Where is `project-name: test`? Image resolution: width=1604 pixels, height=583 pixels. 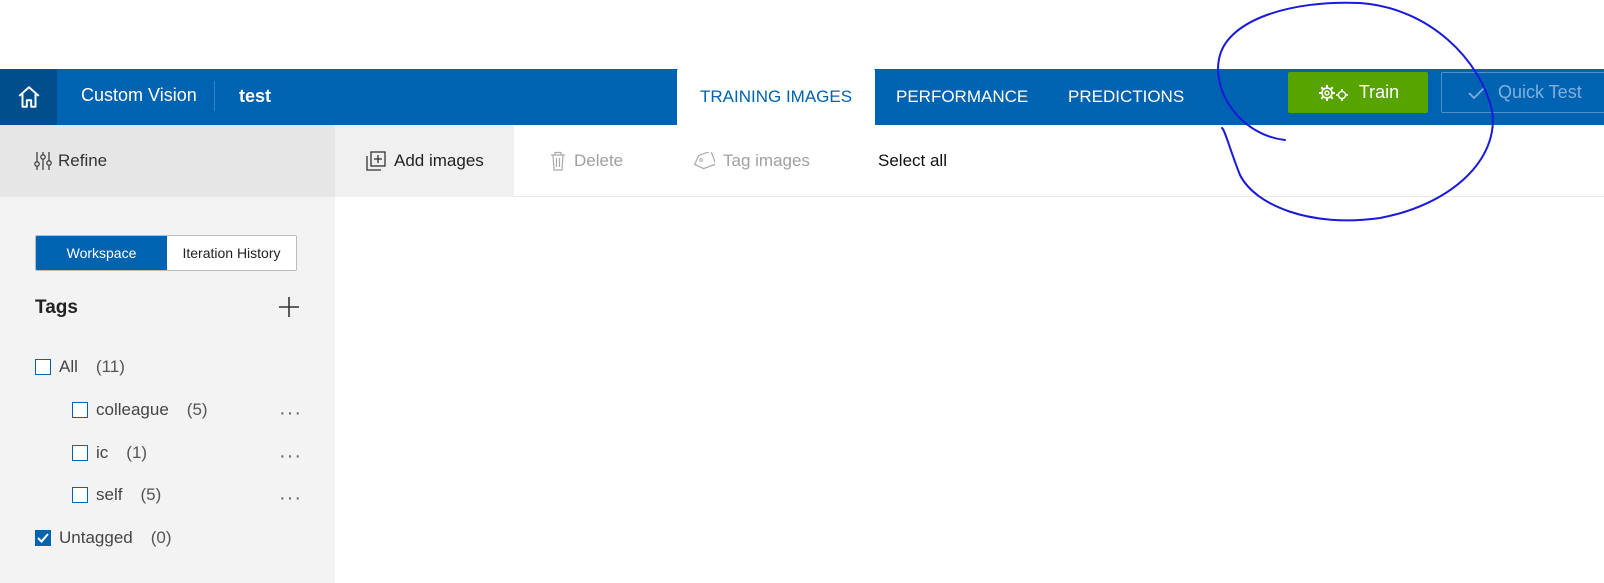
project-name: test is located at coordinates (255, 97).